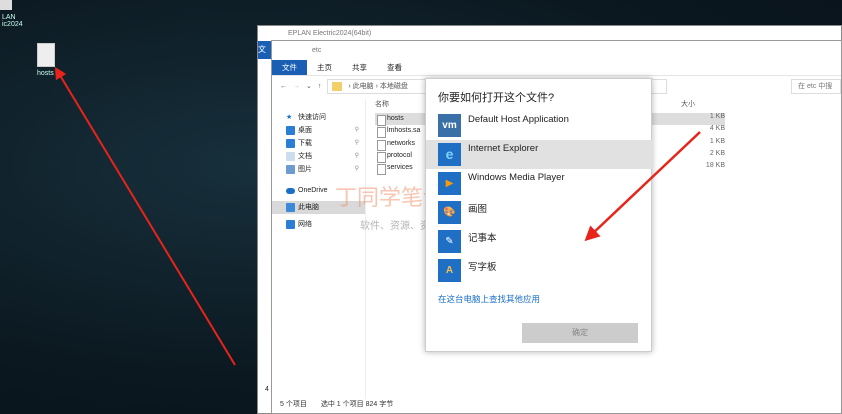 The width and height of the screenshot is (842, 414). Describe the element at coordinates (642, 186) in the screenshot. I see `red-arrow-right` at that location.